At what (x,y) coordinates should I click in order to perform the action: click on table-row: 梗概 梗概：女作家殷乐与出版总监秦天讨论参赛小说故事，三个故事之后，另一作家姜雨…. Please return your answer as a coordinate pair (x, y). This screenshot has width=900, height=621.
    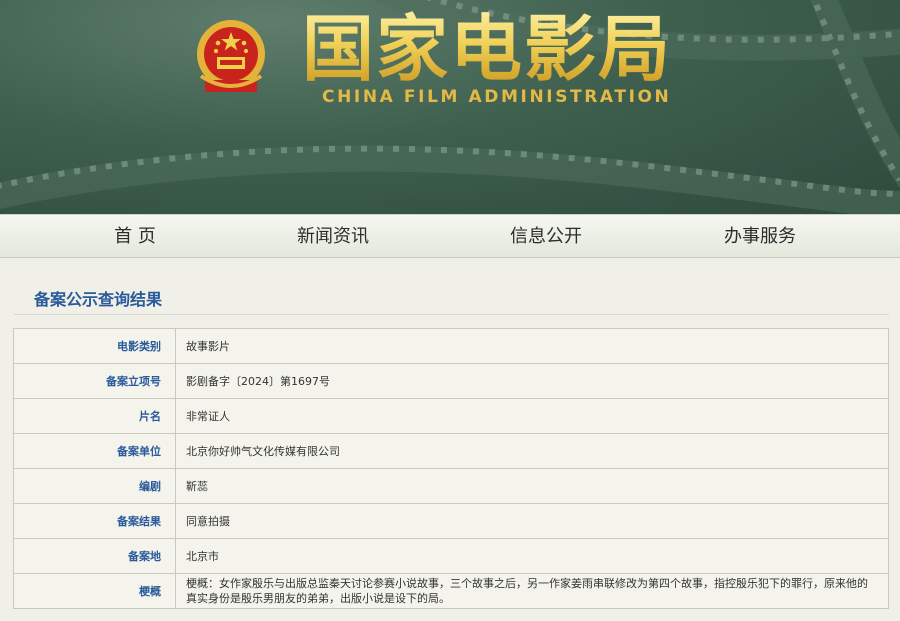
    Looking at the image, I should click on (451, 591).